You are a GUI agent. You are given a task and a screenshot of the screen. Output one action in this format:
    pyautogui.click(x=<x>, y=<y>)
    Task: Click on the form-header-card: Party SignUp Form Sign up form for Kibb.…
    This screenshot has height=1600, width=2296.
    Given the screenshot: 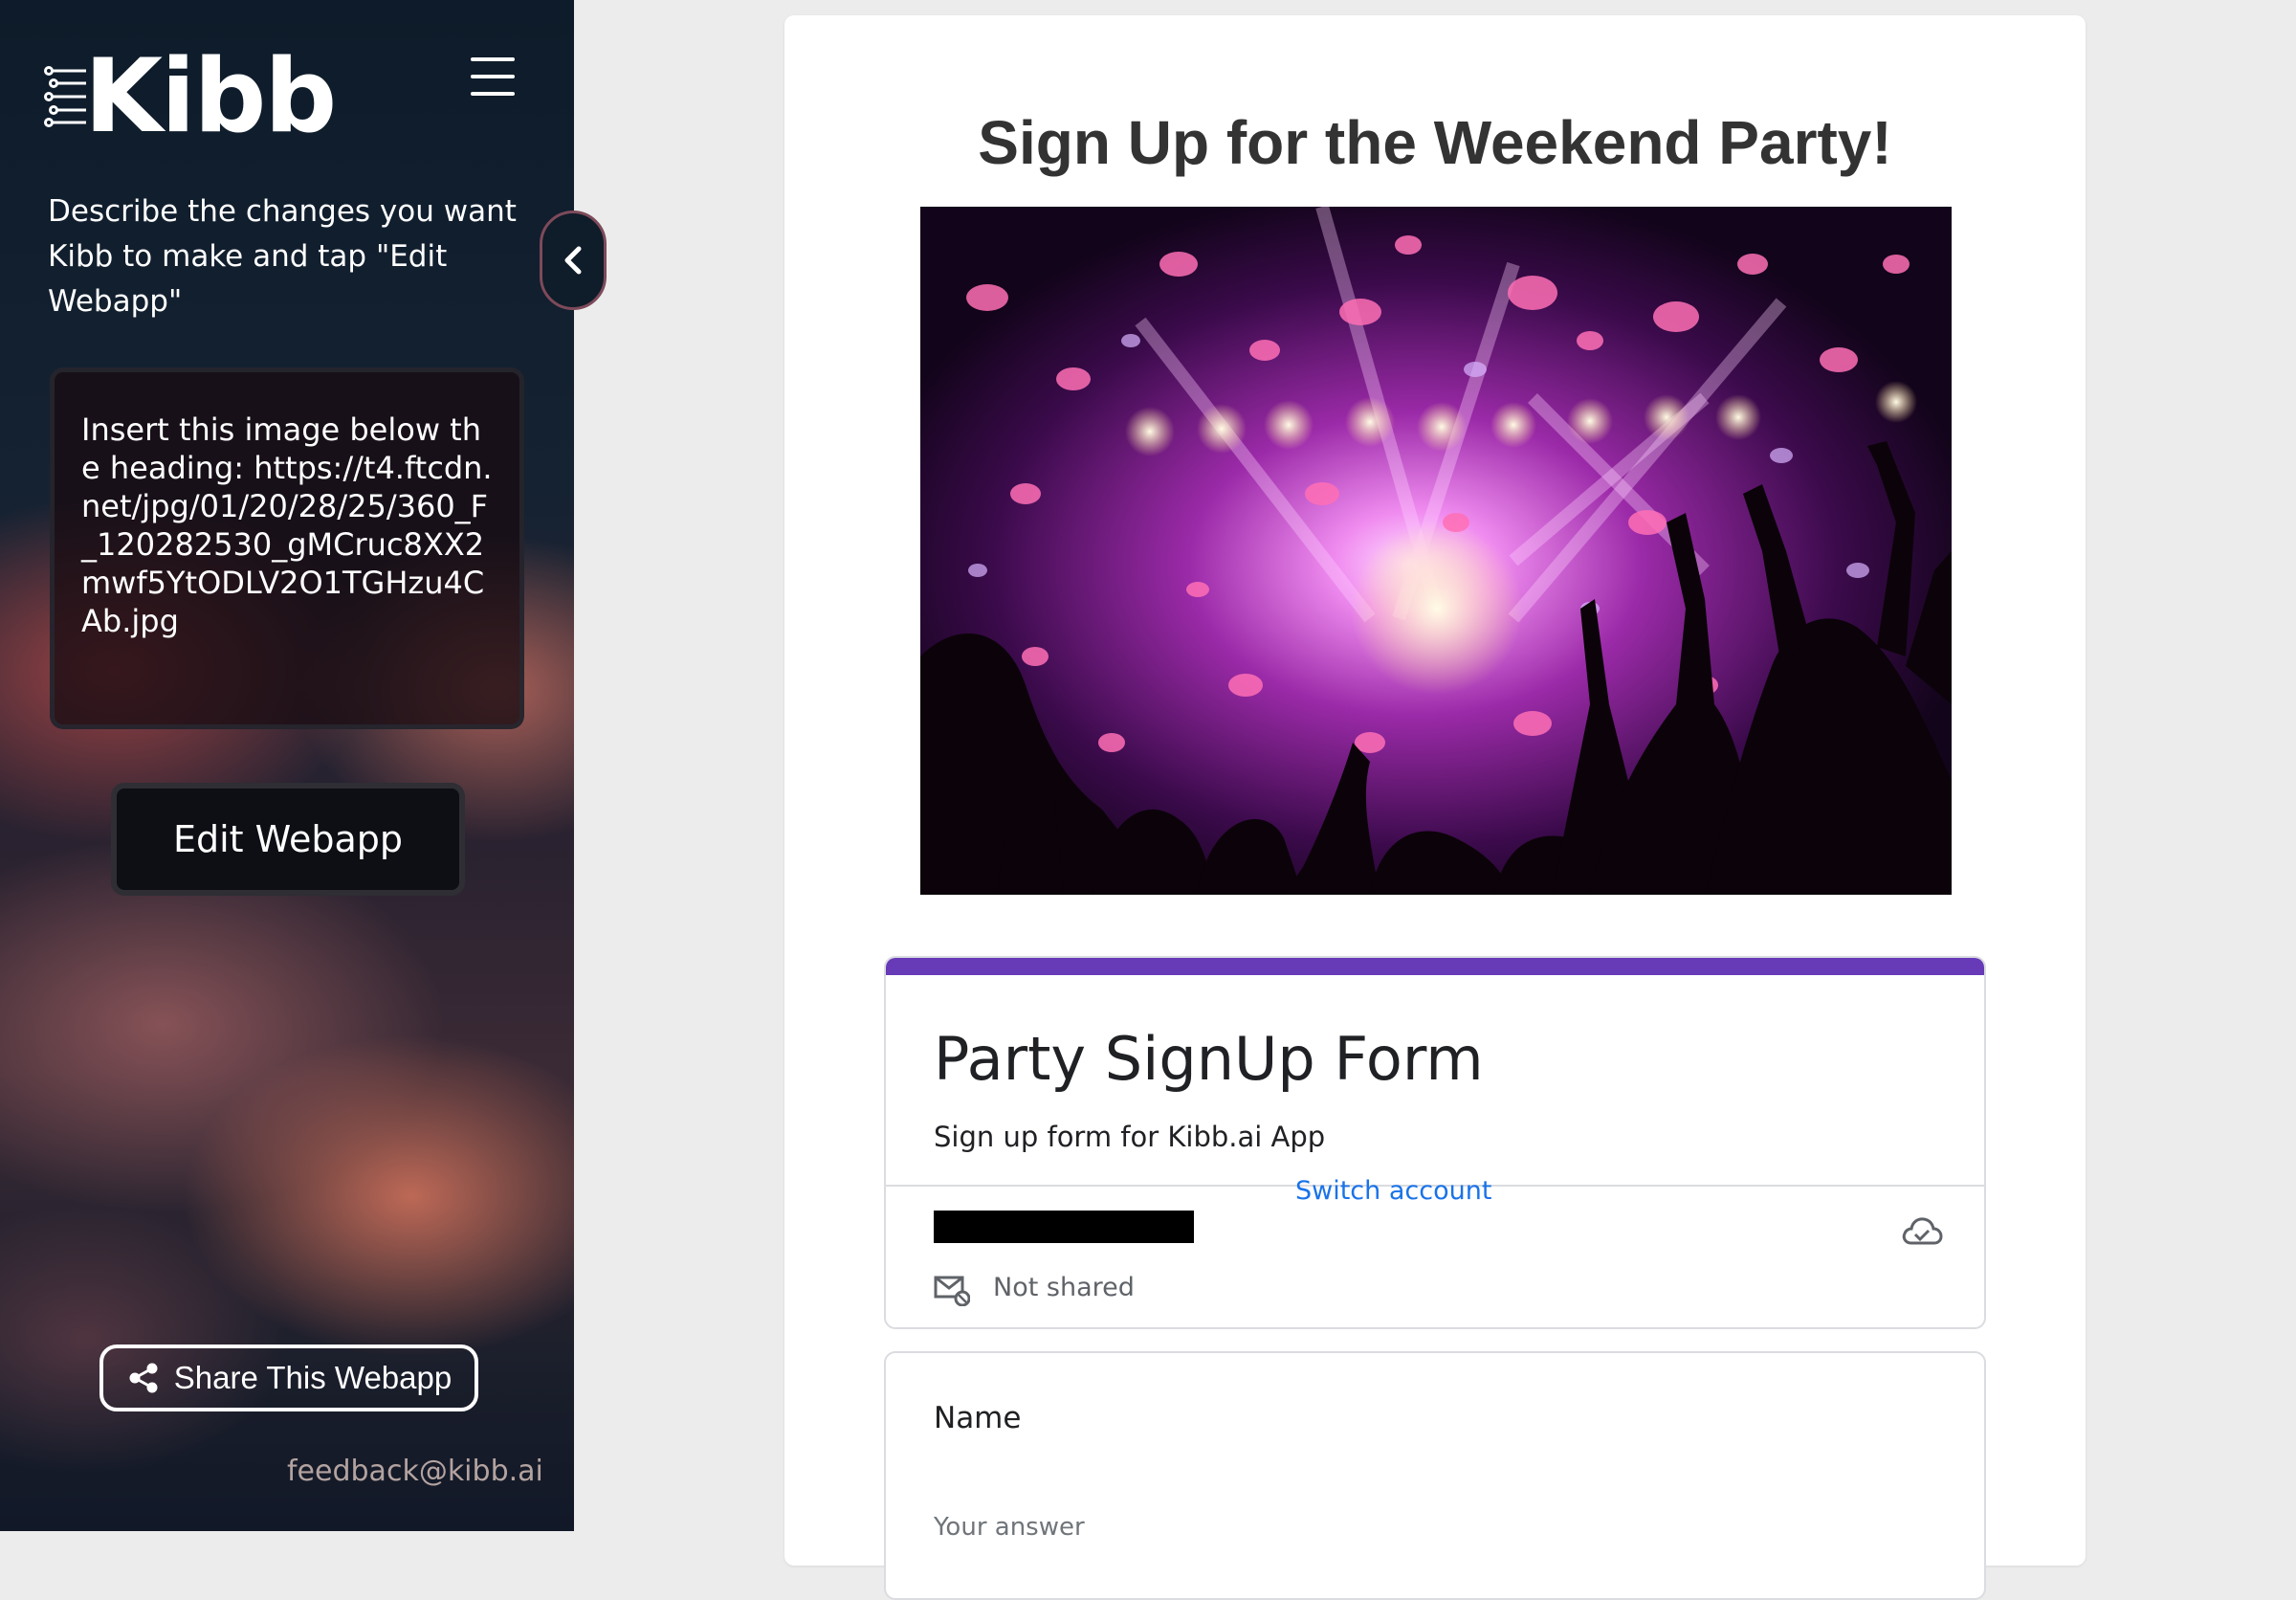 What is the action you would take?
    pyautogui.click(x=1435, y=1142)
    